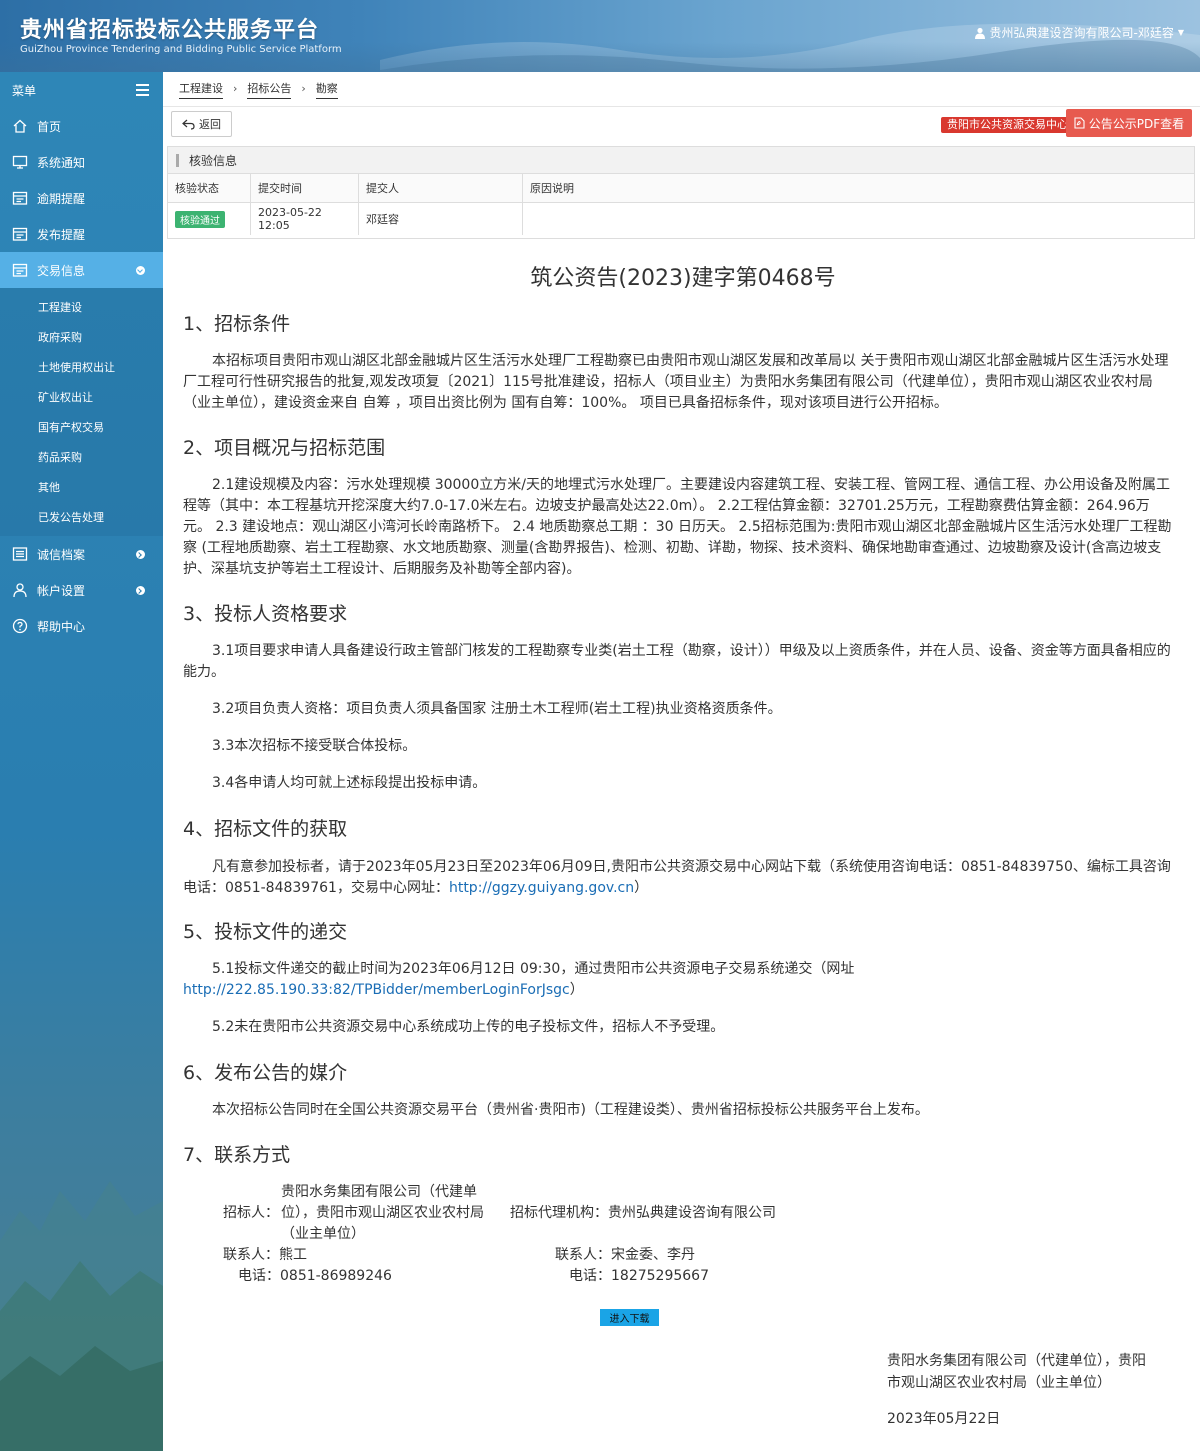 This screenshot has width=1200, height=1451. I want to click on sidebar-item-label: 交易信息, so click(61, 270).